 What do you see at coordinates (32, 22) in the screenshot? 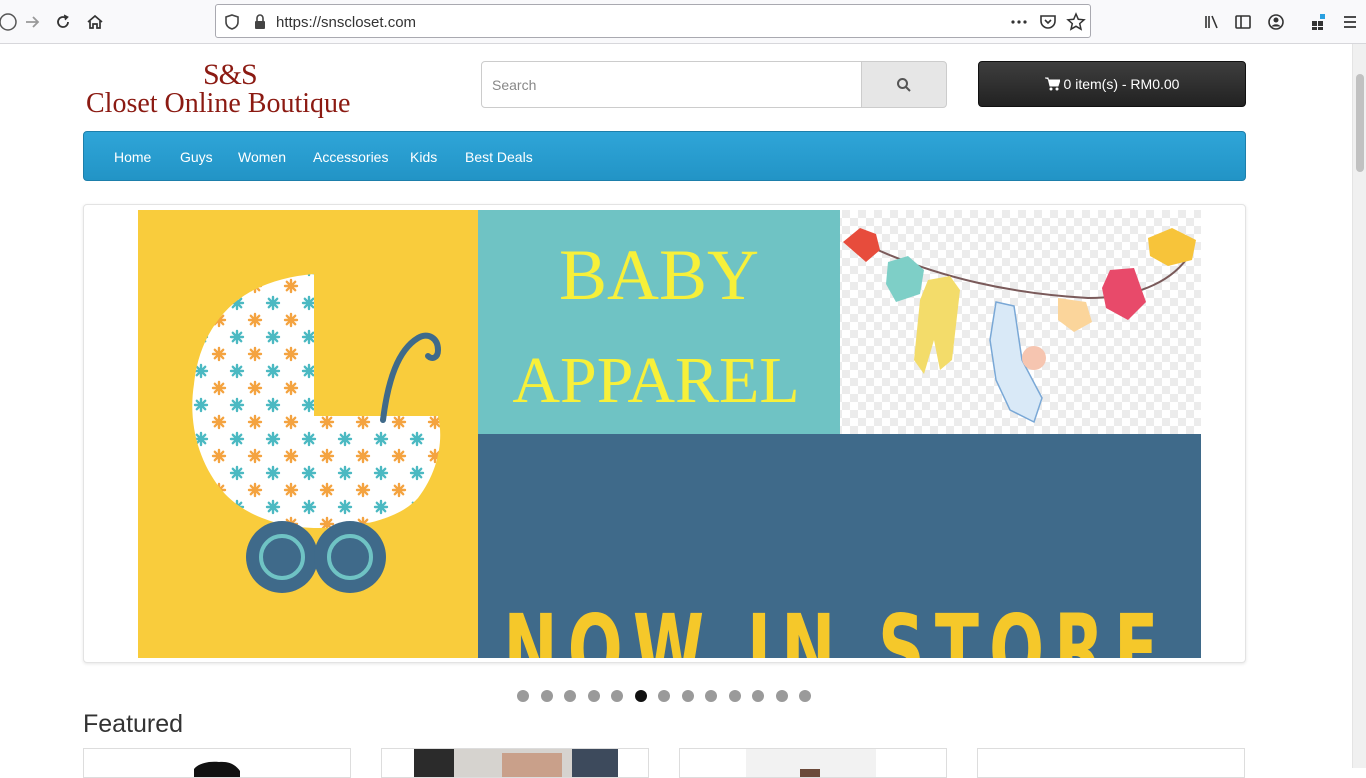
I see `forward-icon` at bounding box center [32, 22].